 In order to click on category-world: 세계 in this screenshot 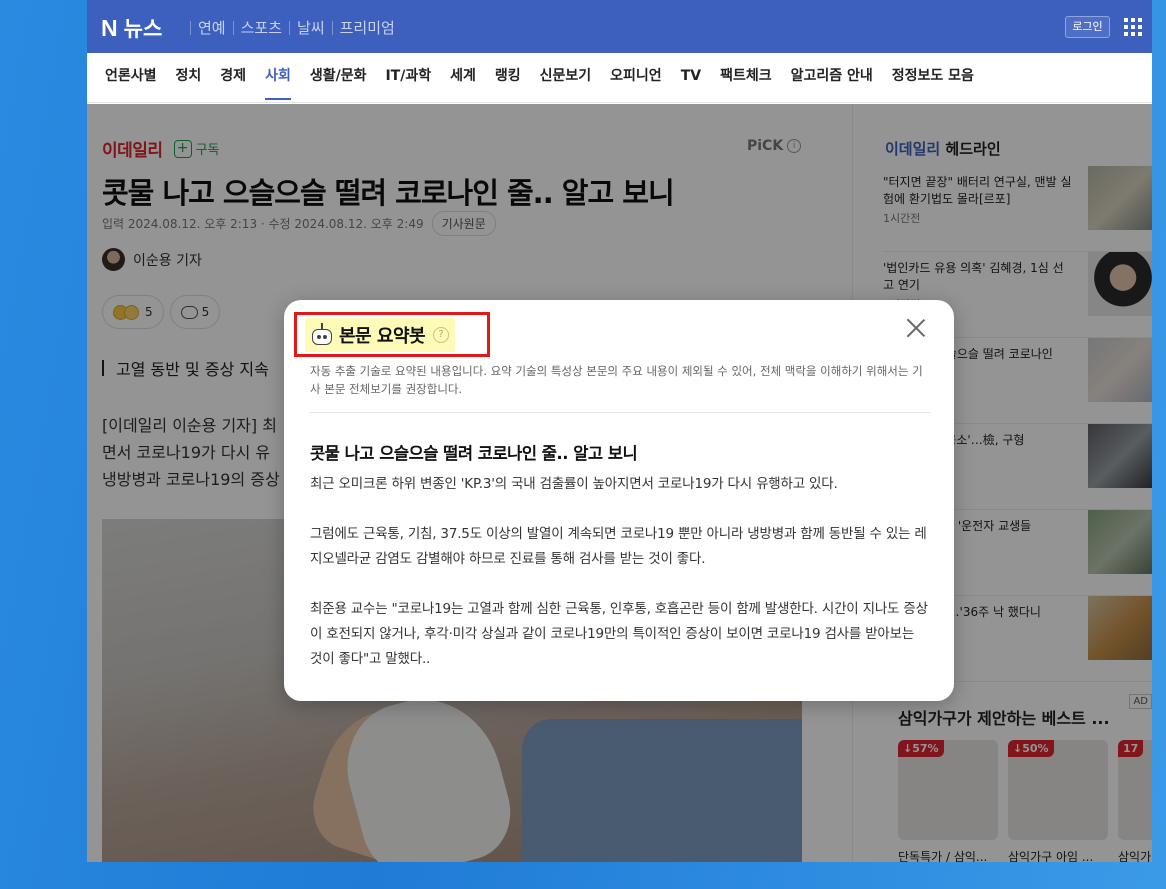, I will do `click(463, 78)`.